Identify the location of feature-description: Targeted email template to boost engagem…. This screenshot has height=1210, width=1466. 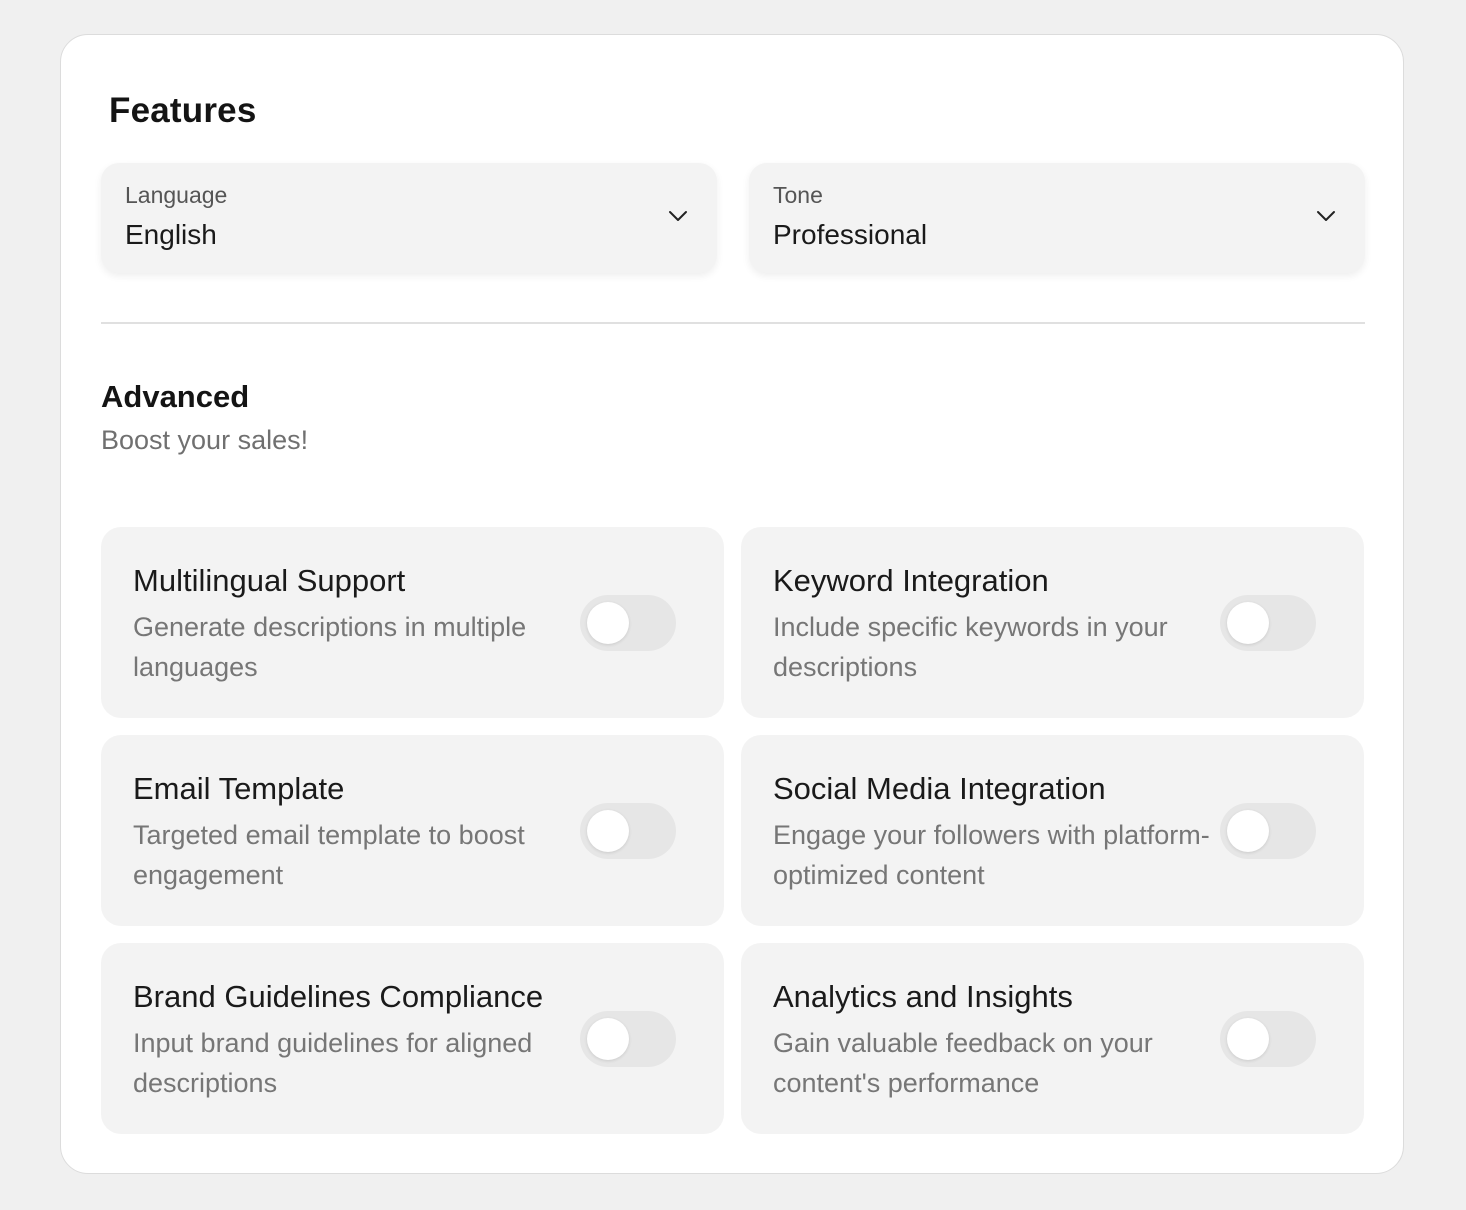
(329, 855).